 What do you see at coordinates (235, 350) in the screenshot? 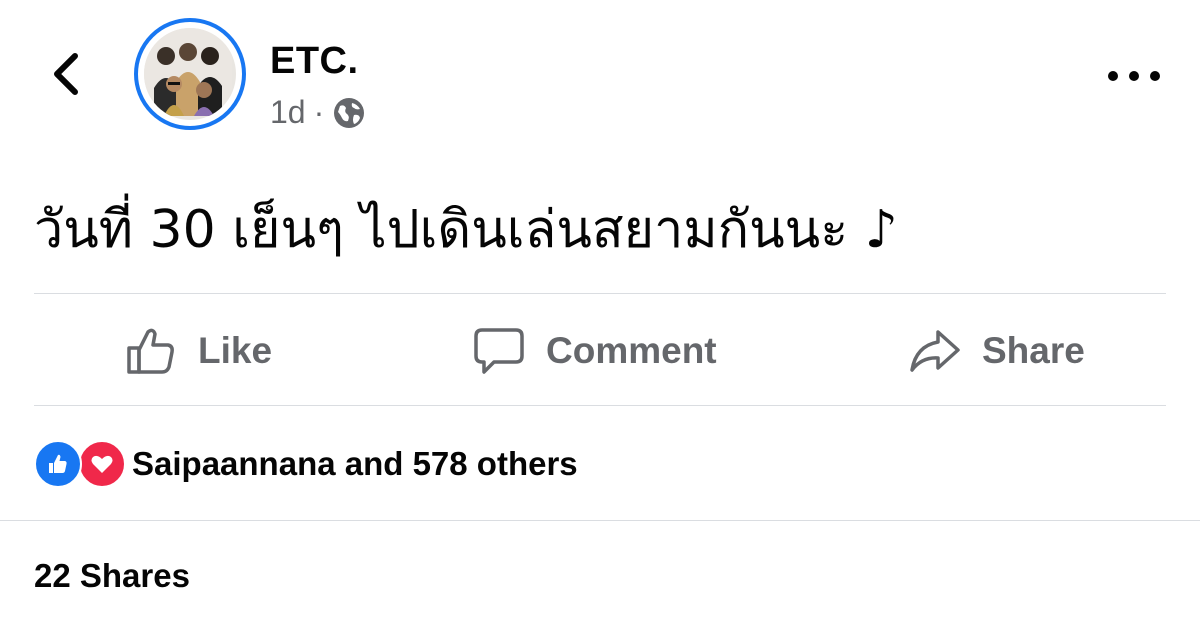
I see `like-label: Like` at bounding box center [235, 350].